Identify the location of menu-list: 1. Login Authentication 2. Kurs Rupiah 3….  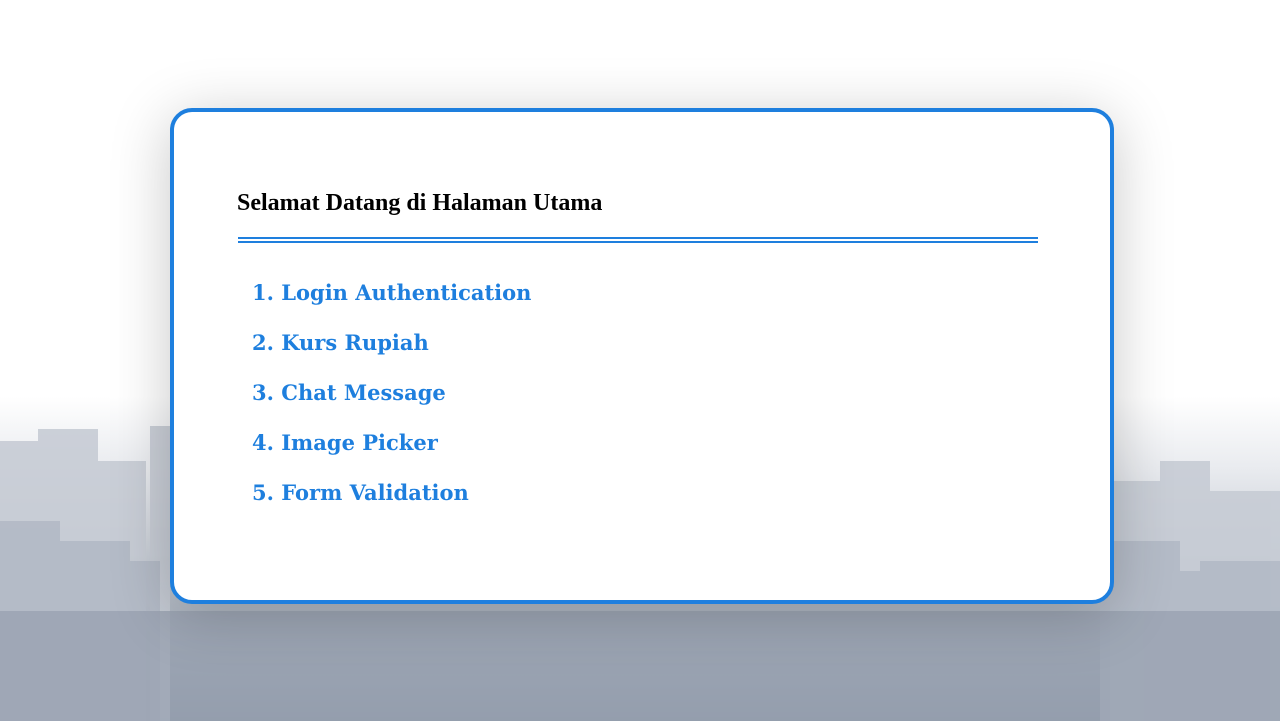
(391, 399).